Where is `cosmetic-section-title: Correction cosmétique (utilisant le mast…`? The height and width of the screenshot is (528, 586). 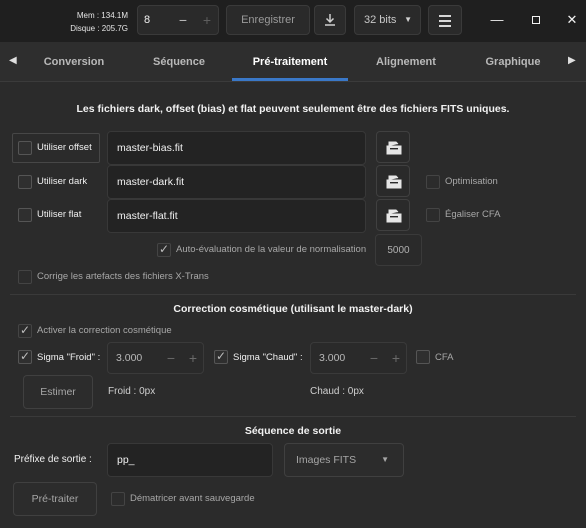
cosmetic-section-title: Correction cosmétique (utilisant le mast… is located at coordinates (293, 309).